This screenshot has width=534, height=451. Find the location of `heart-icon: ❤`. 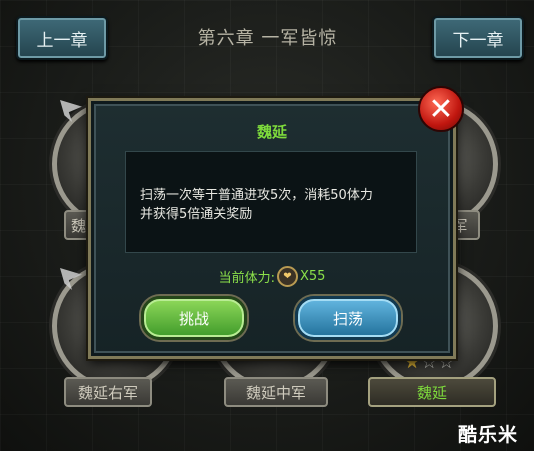

heart-icon: ❤ is located at coordinates (287, 276).